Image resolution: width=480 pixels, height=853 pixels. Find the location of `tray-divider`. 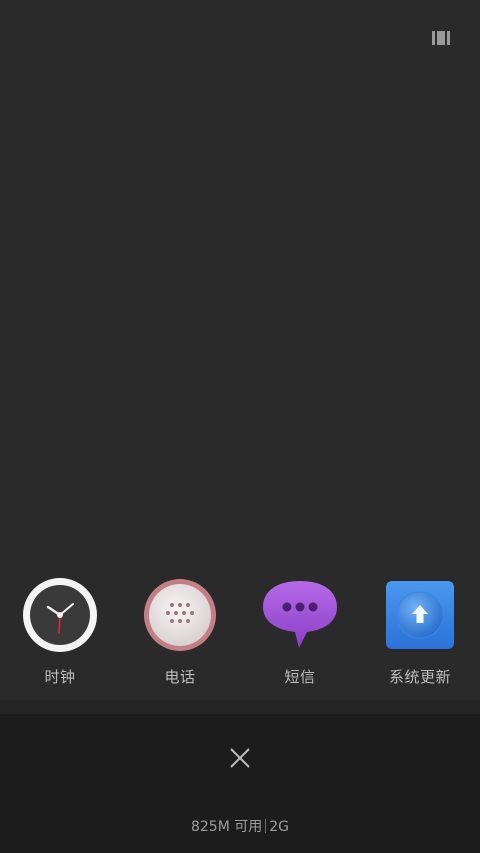

tray-divider is located at coordinates (240, 707).